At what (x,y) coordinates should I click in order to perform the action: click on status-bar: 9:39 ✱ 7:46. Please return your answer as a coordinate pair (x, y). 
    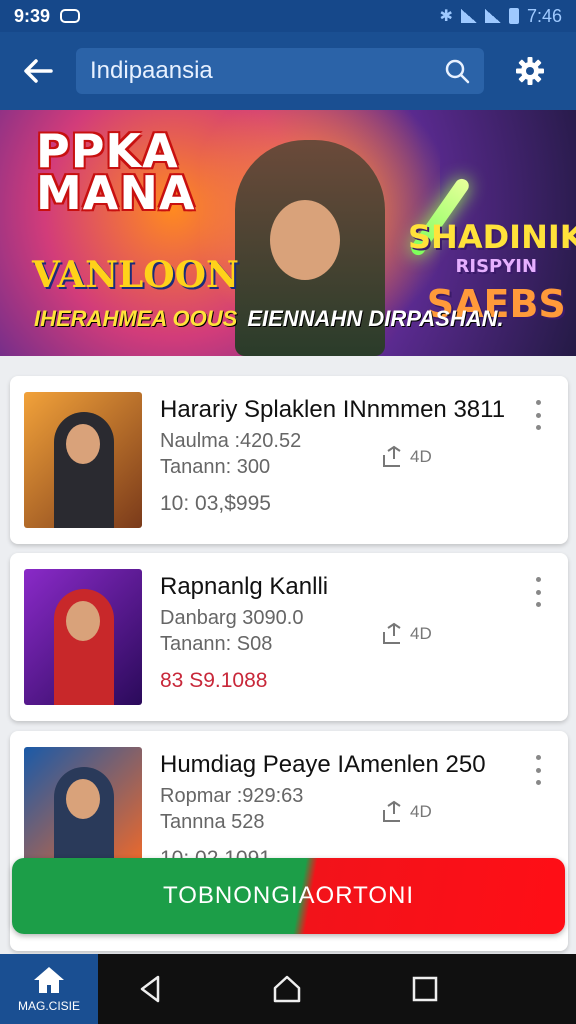
    Looking at the image, I should click on (288, 16).